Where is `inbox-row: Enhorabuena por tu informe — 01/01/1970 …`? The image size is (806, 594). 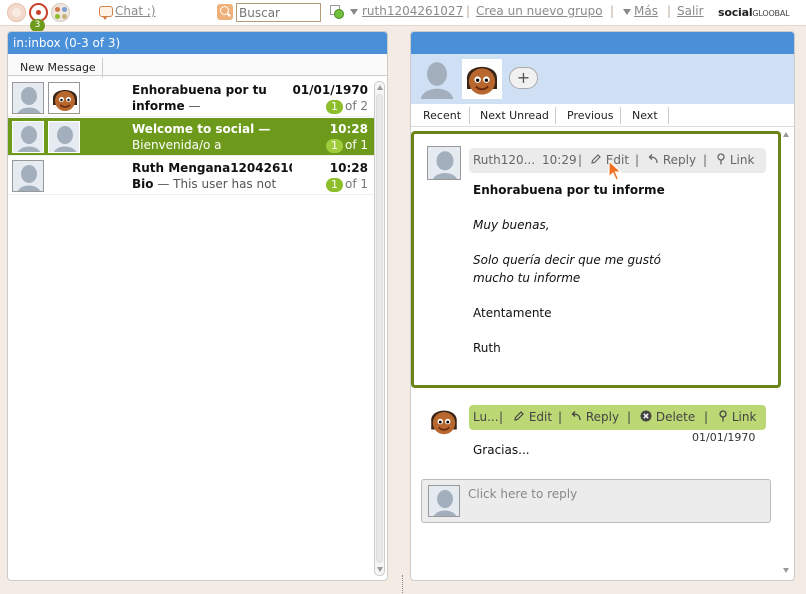
inbox-row: Enhorabuena por tu informe — 01/01/1970 … is located at coordinates (192, 98).